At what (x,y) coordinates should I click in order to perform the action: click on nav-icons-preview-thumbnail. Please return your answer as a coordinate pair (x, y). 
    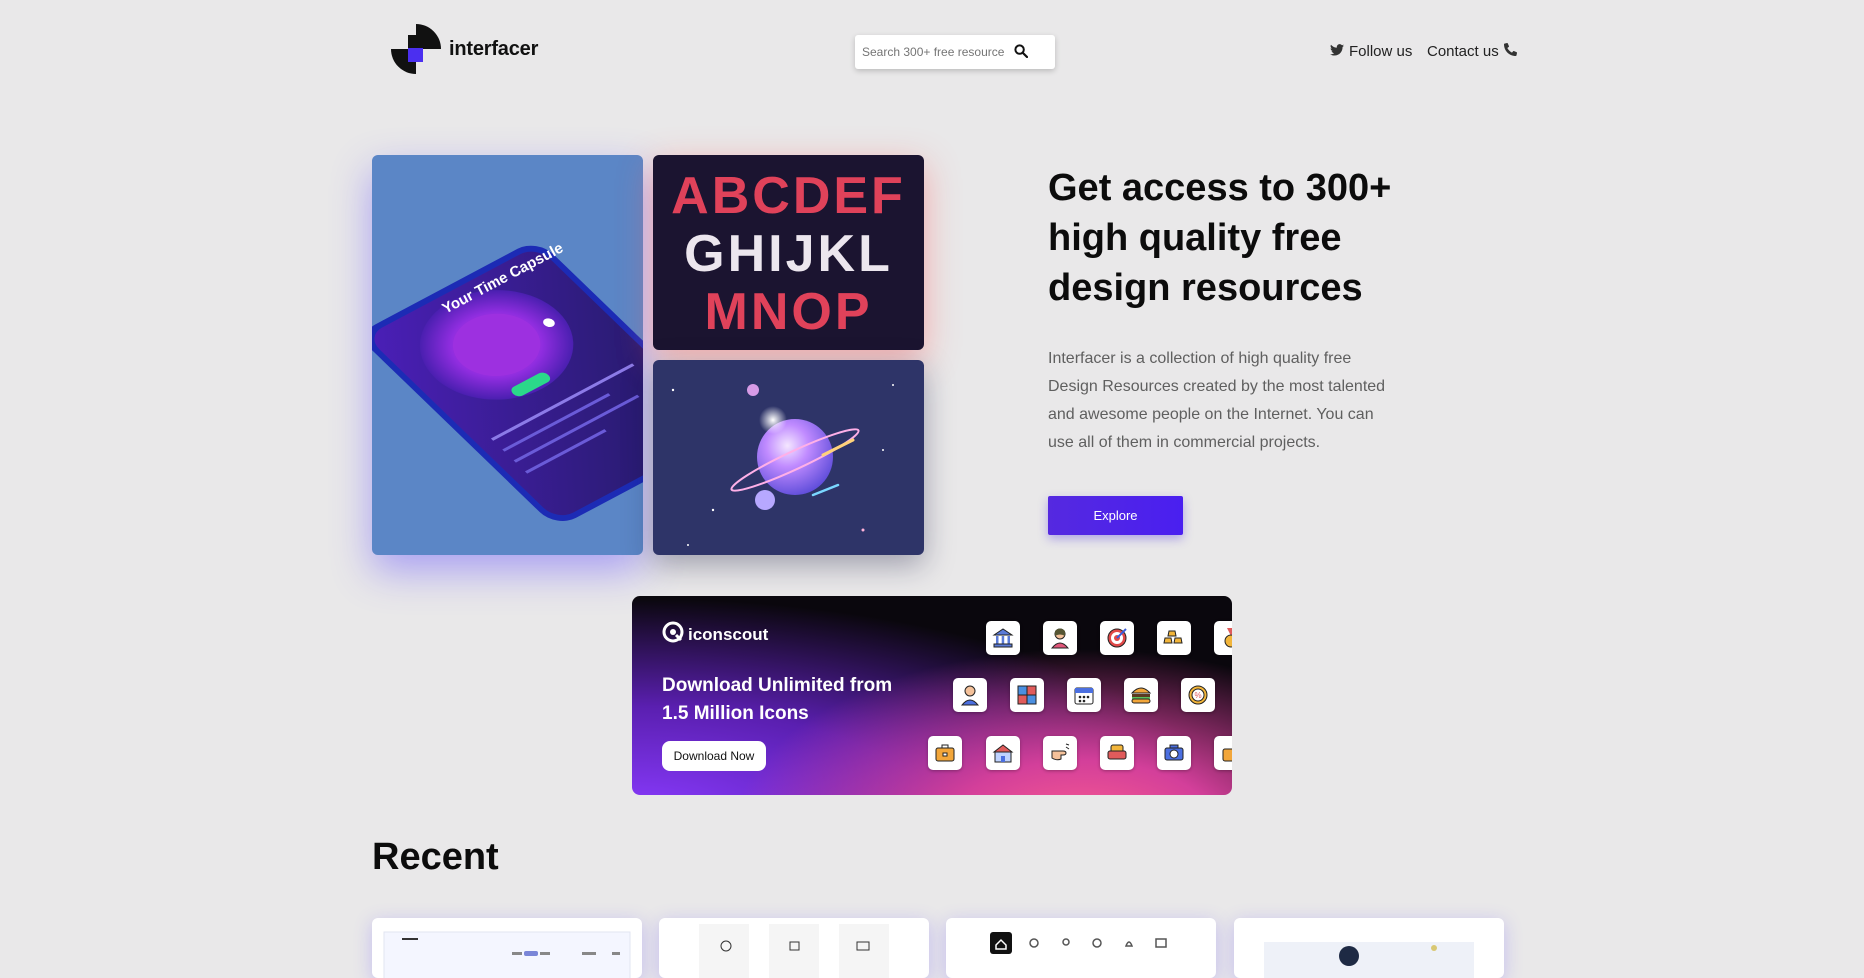
    Looking at the image, I should click on (1078, 943).